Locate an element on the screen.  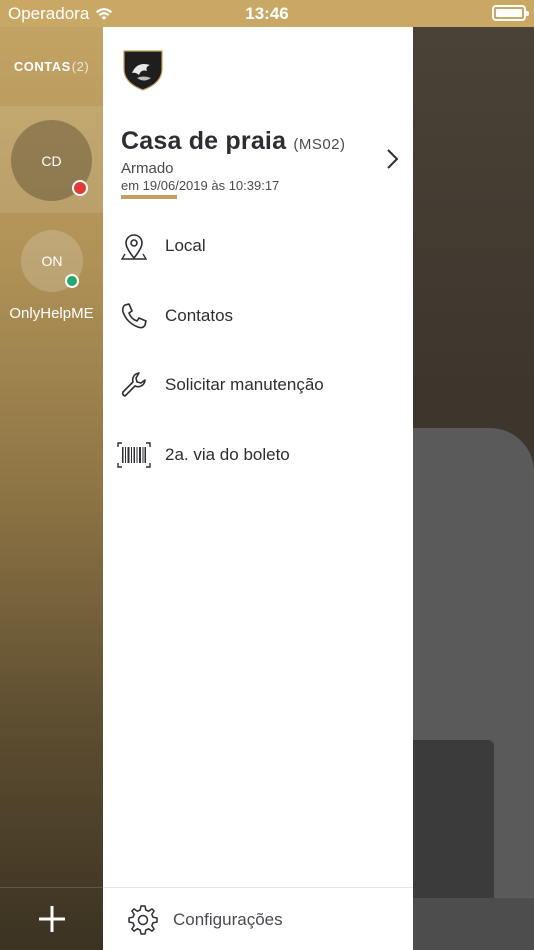
menu-item-manutencao: Solicitar manutenção is located at coordinates (258, 385).